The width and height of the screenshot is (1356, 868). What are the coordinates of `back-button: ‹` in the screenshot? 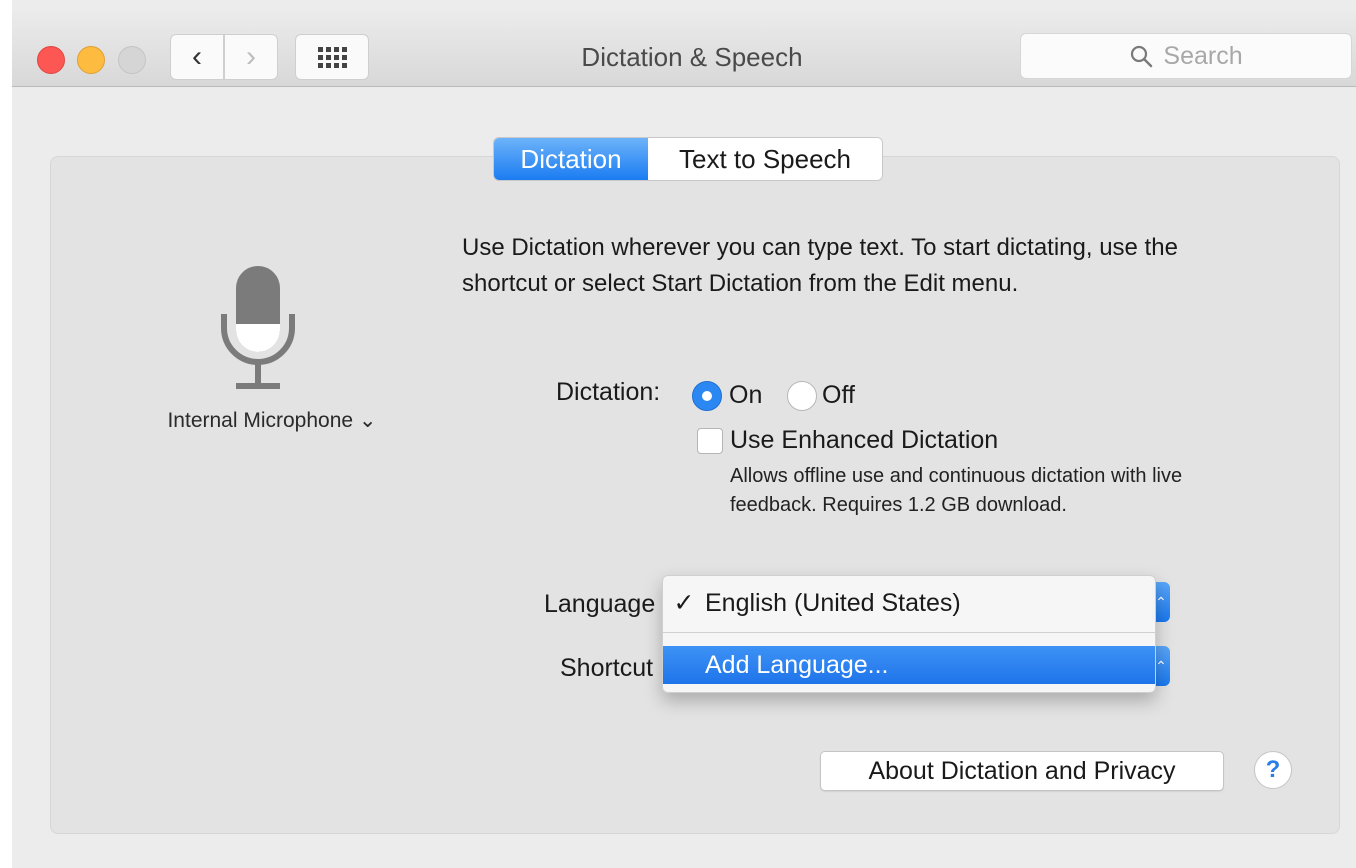 It's located at (197, 57).